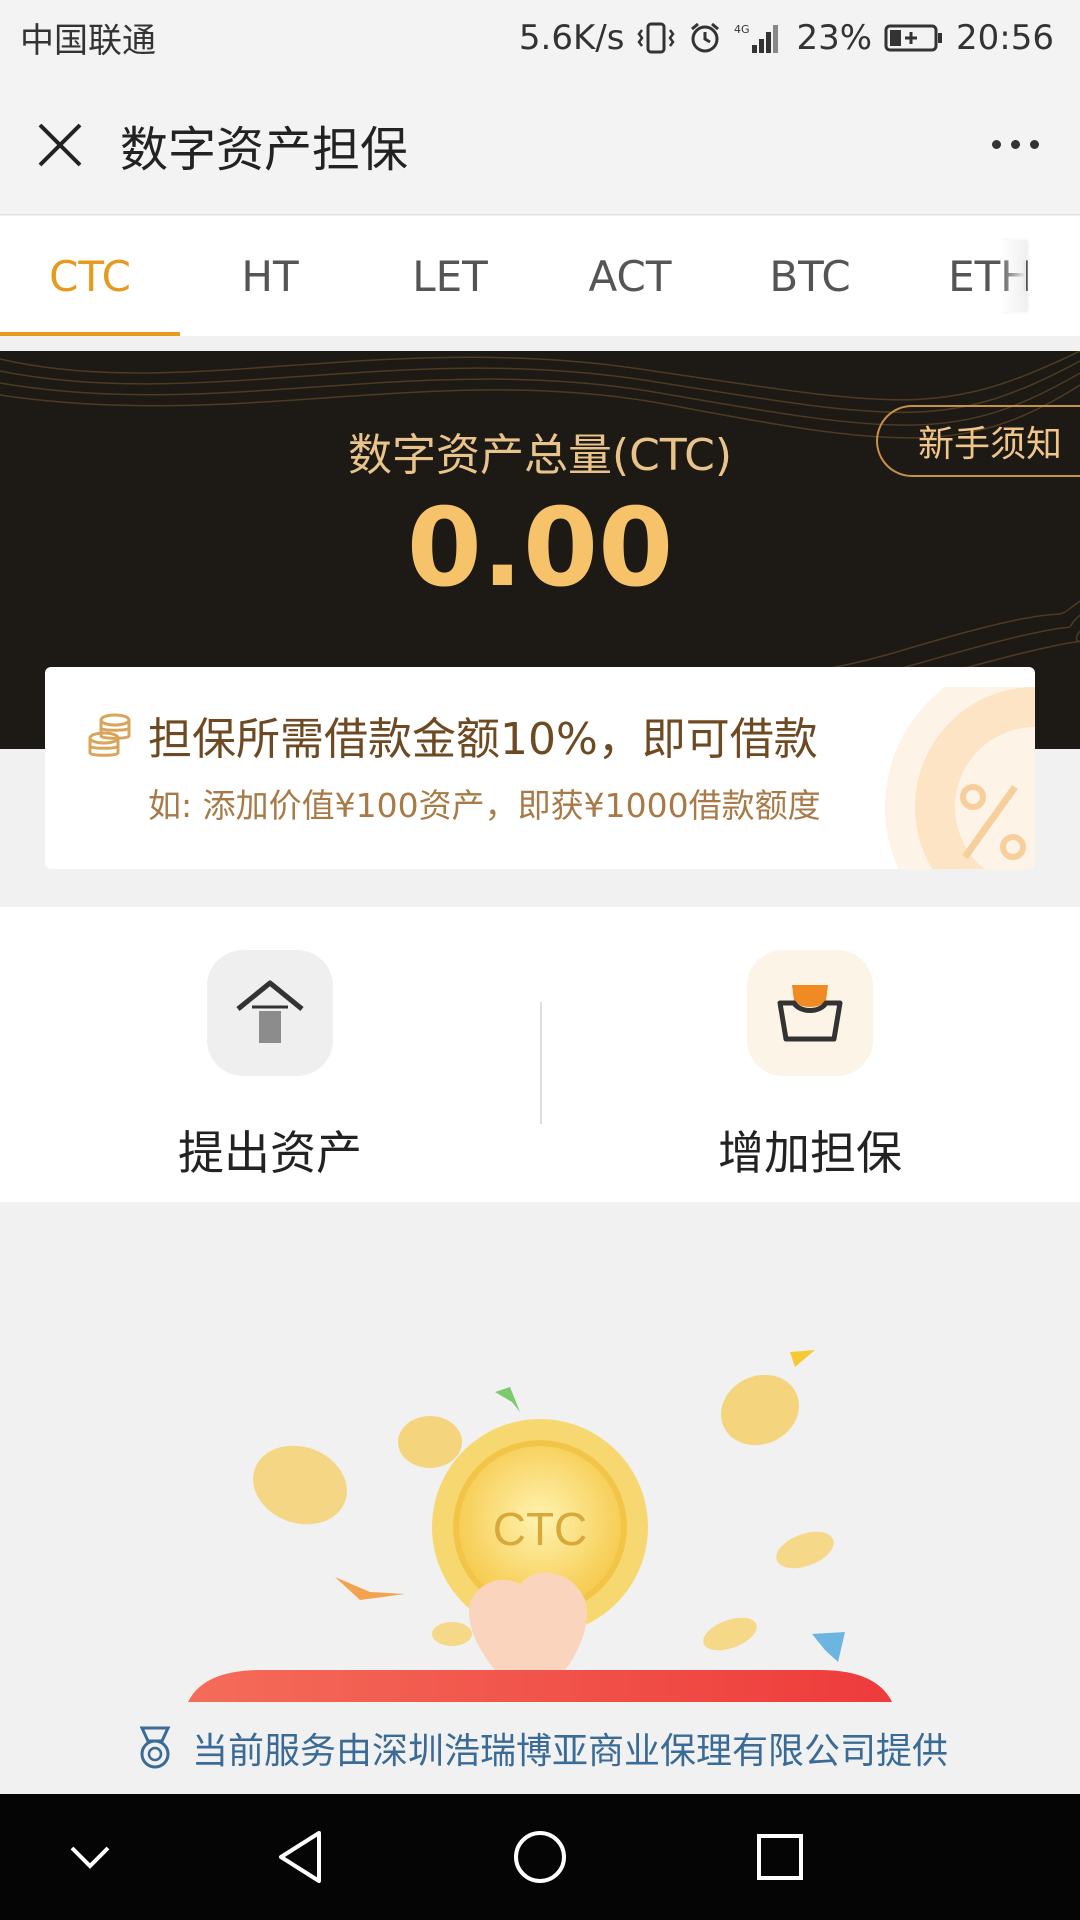 The width and height of the screenshot is (1080, 1920). Describe the element at coordinates (990, 276) in the screenshot. I see `tab-eth: ETH` at that location.